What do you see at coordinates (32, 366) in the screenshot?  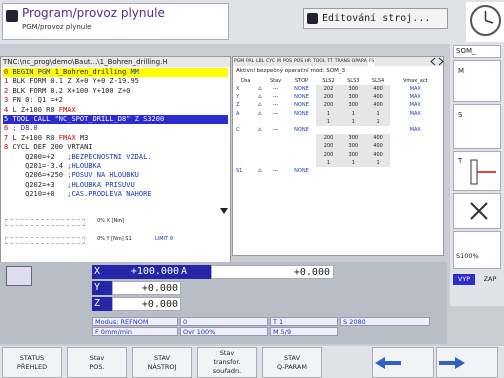 I see `softkey-label: PŘEHLED` at bounding box center [32, 366].